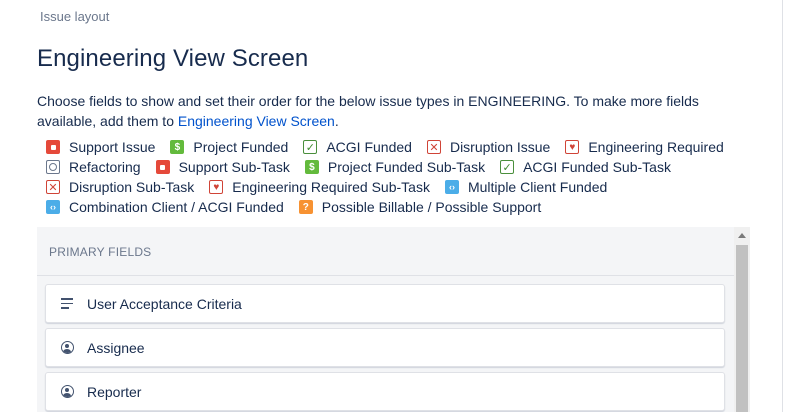  I want to click on breadcrumb: Issue layout, so click(74, 16).